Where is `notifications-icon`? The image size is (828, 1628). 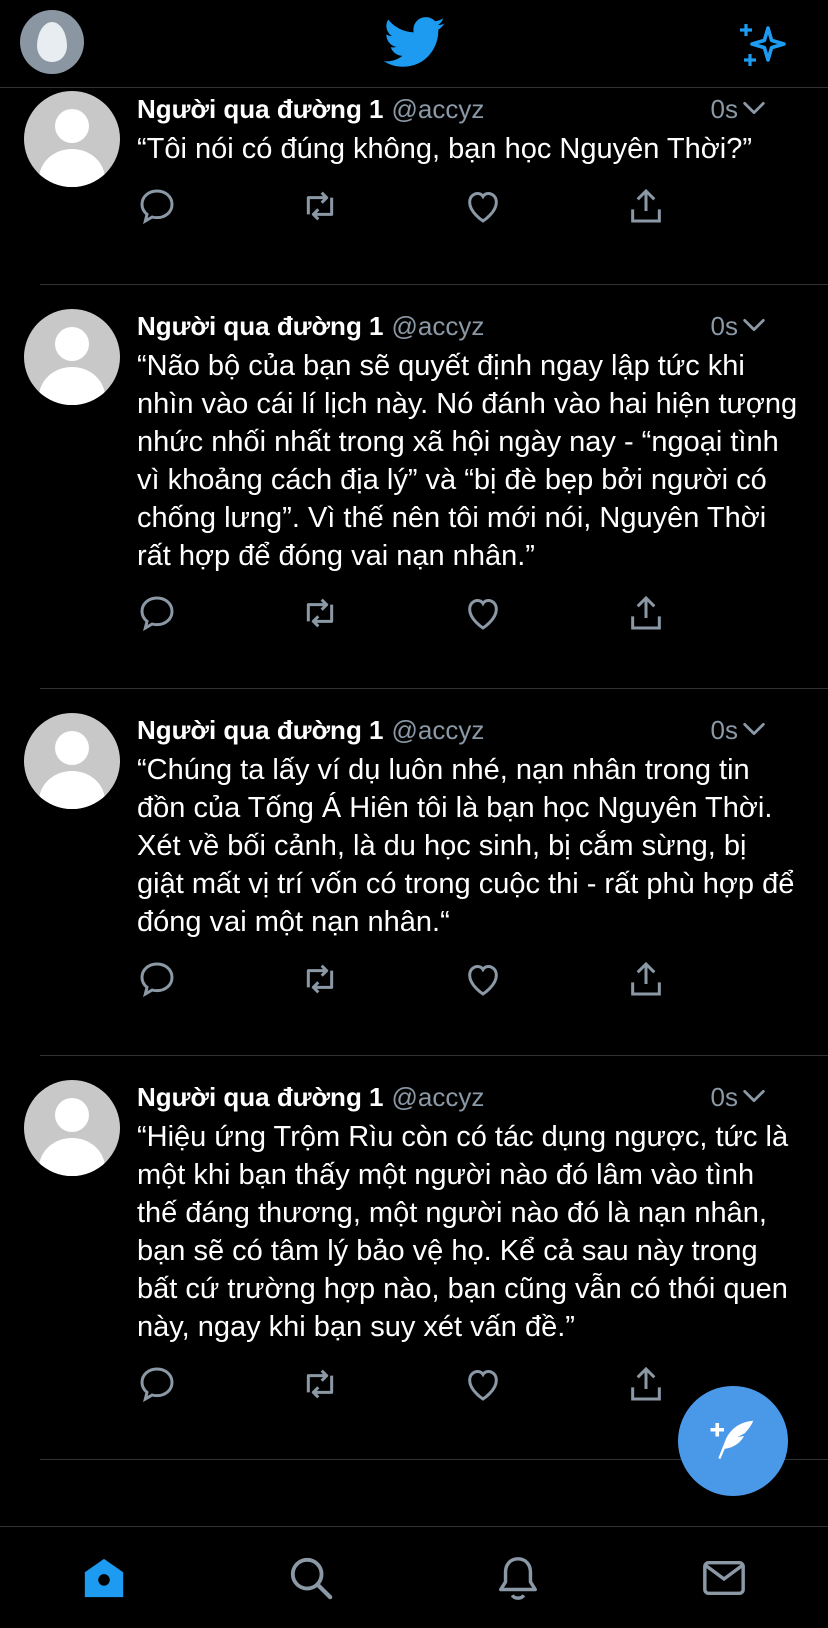
notifications-icon is located at coordinates (518, 1578).